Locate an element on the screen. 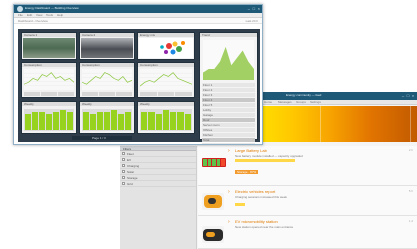 This screenshot has width=417, height=249. trend-list-label: Total is located at coordinates (206, 140).